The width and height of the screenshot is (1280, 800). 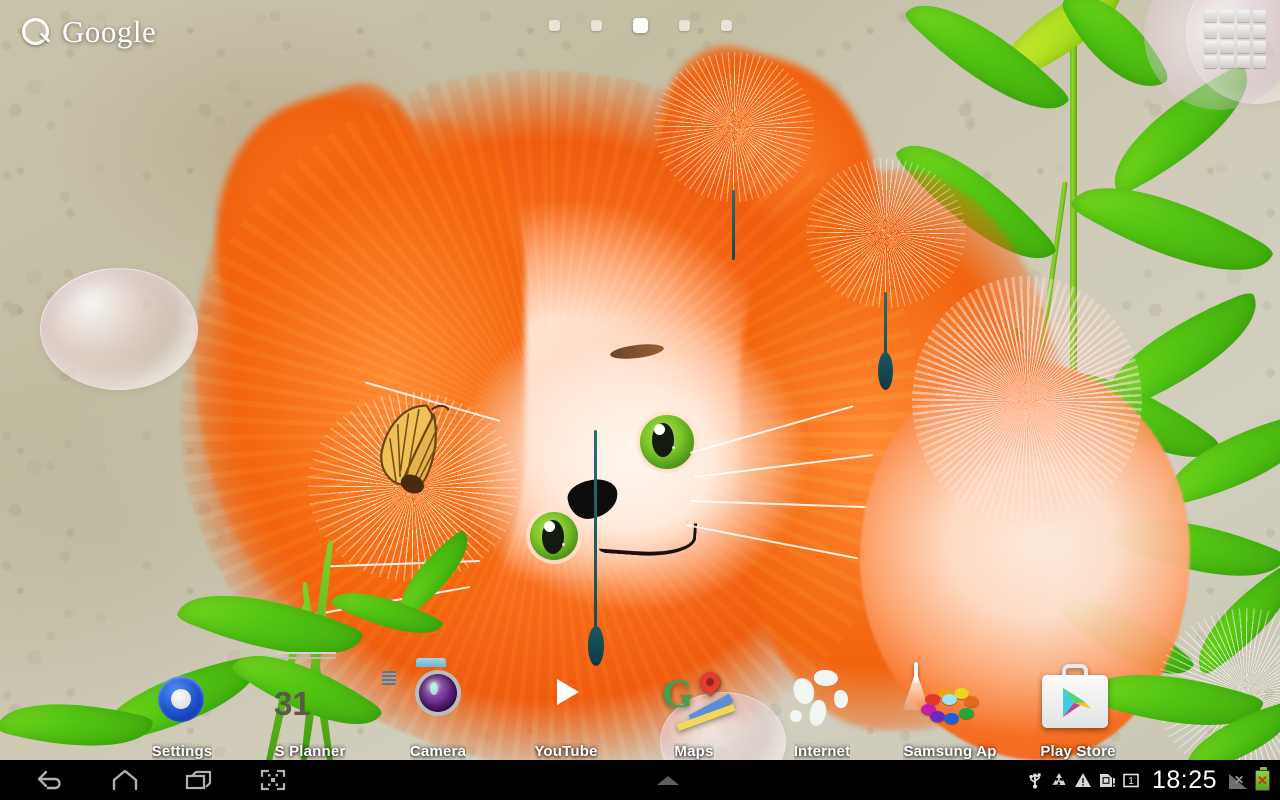 What do you see at coordinates (1027, 401) in the screenshot?
I see `fluffy-flower` at bounding box center [1027, 401].